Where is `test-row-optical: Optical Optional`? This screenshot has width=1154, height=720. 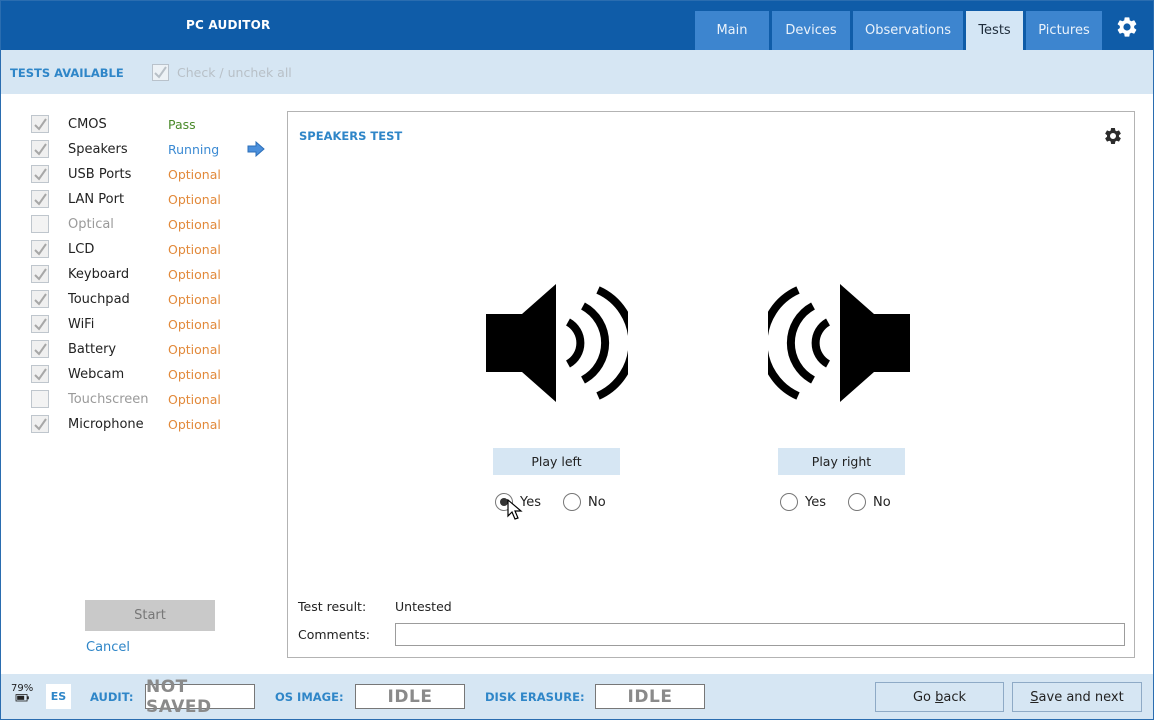
test-row-optical: Optical Optional is located at coordinates (151, 224).